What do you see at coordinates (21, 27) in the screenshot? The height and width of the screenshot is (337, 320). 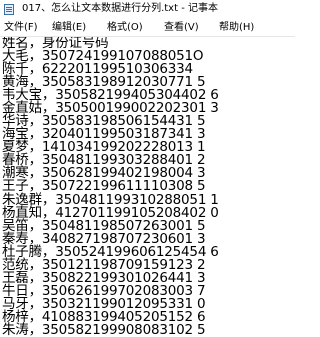 I see `menu-file: 文件(F)` at bounding box center [21, 27].